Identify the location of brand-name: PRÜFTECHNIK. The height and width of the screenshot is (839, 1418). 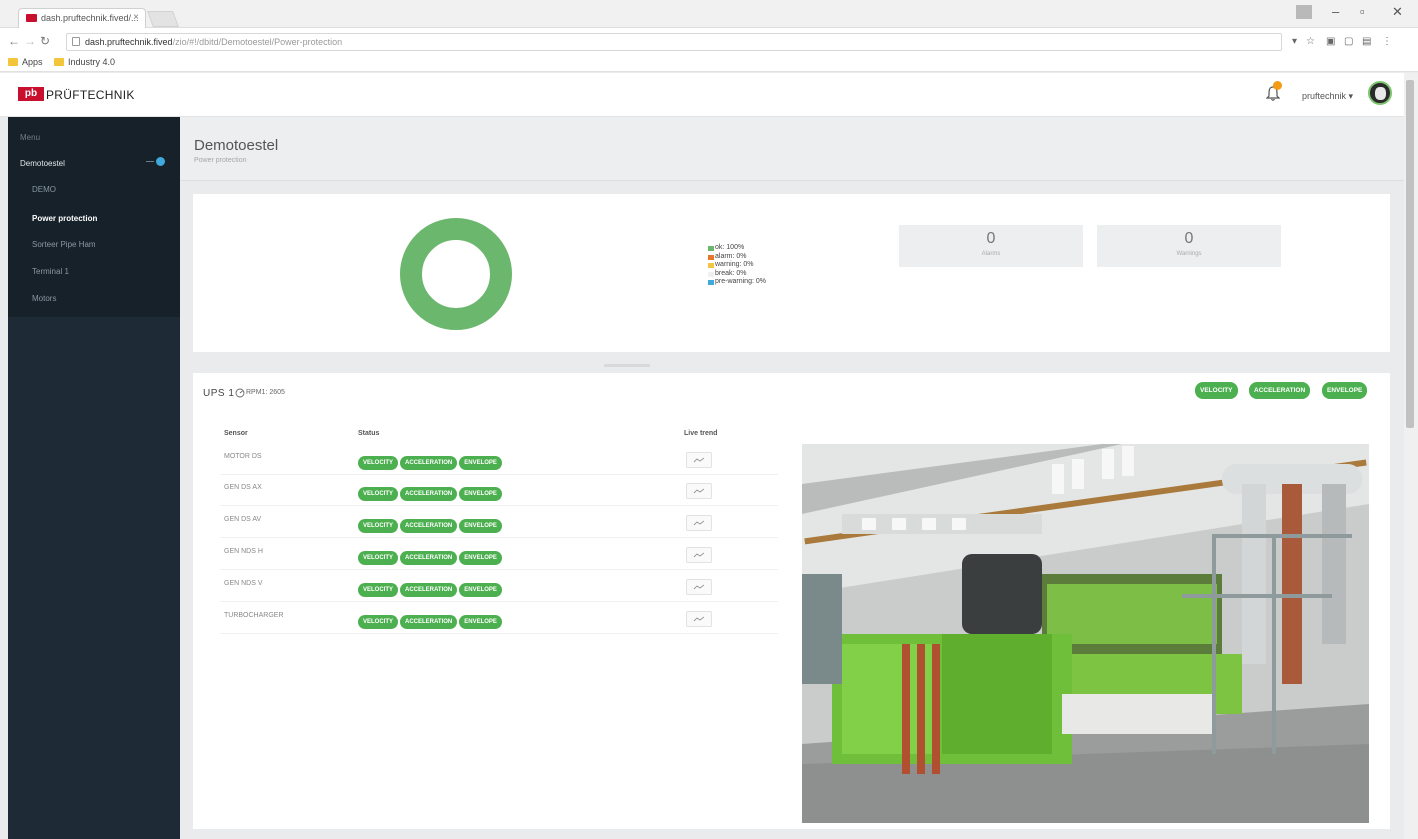
(90, 95).